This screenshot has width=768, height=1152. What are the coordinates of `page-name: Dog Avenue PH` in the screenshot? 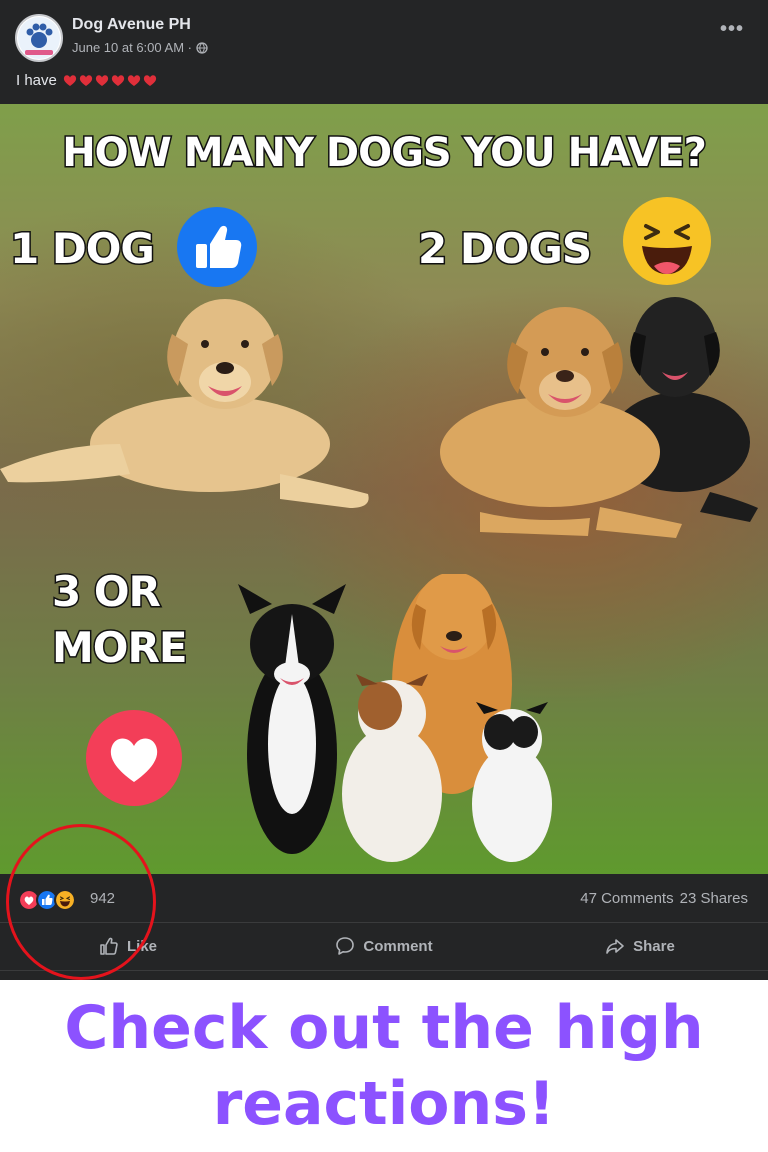 It's located at (131, 25).